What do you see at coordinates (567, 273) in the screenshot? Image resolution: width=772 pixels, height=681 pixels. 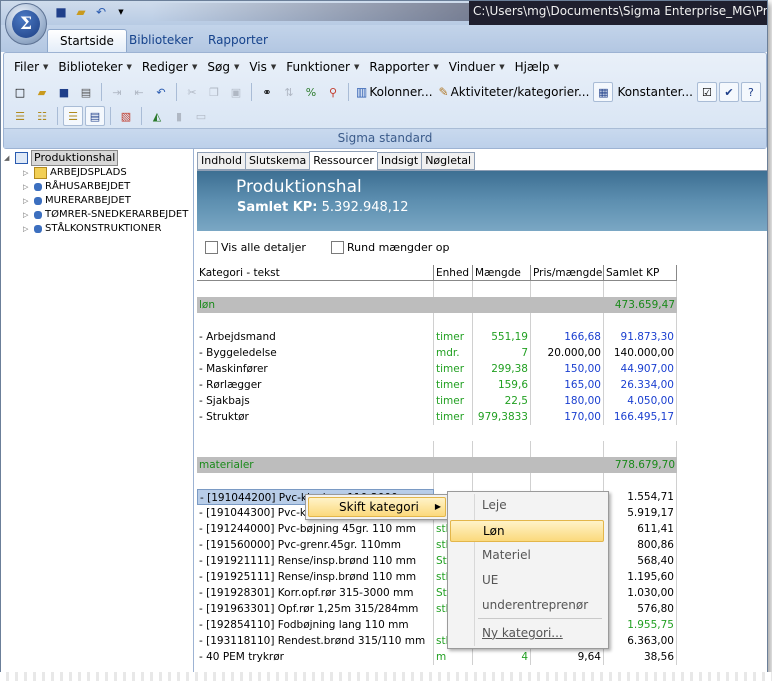 I see `header-price: Pris/mængde` at bounding box center [567, 273].